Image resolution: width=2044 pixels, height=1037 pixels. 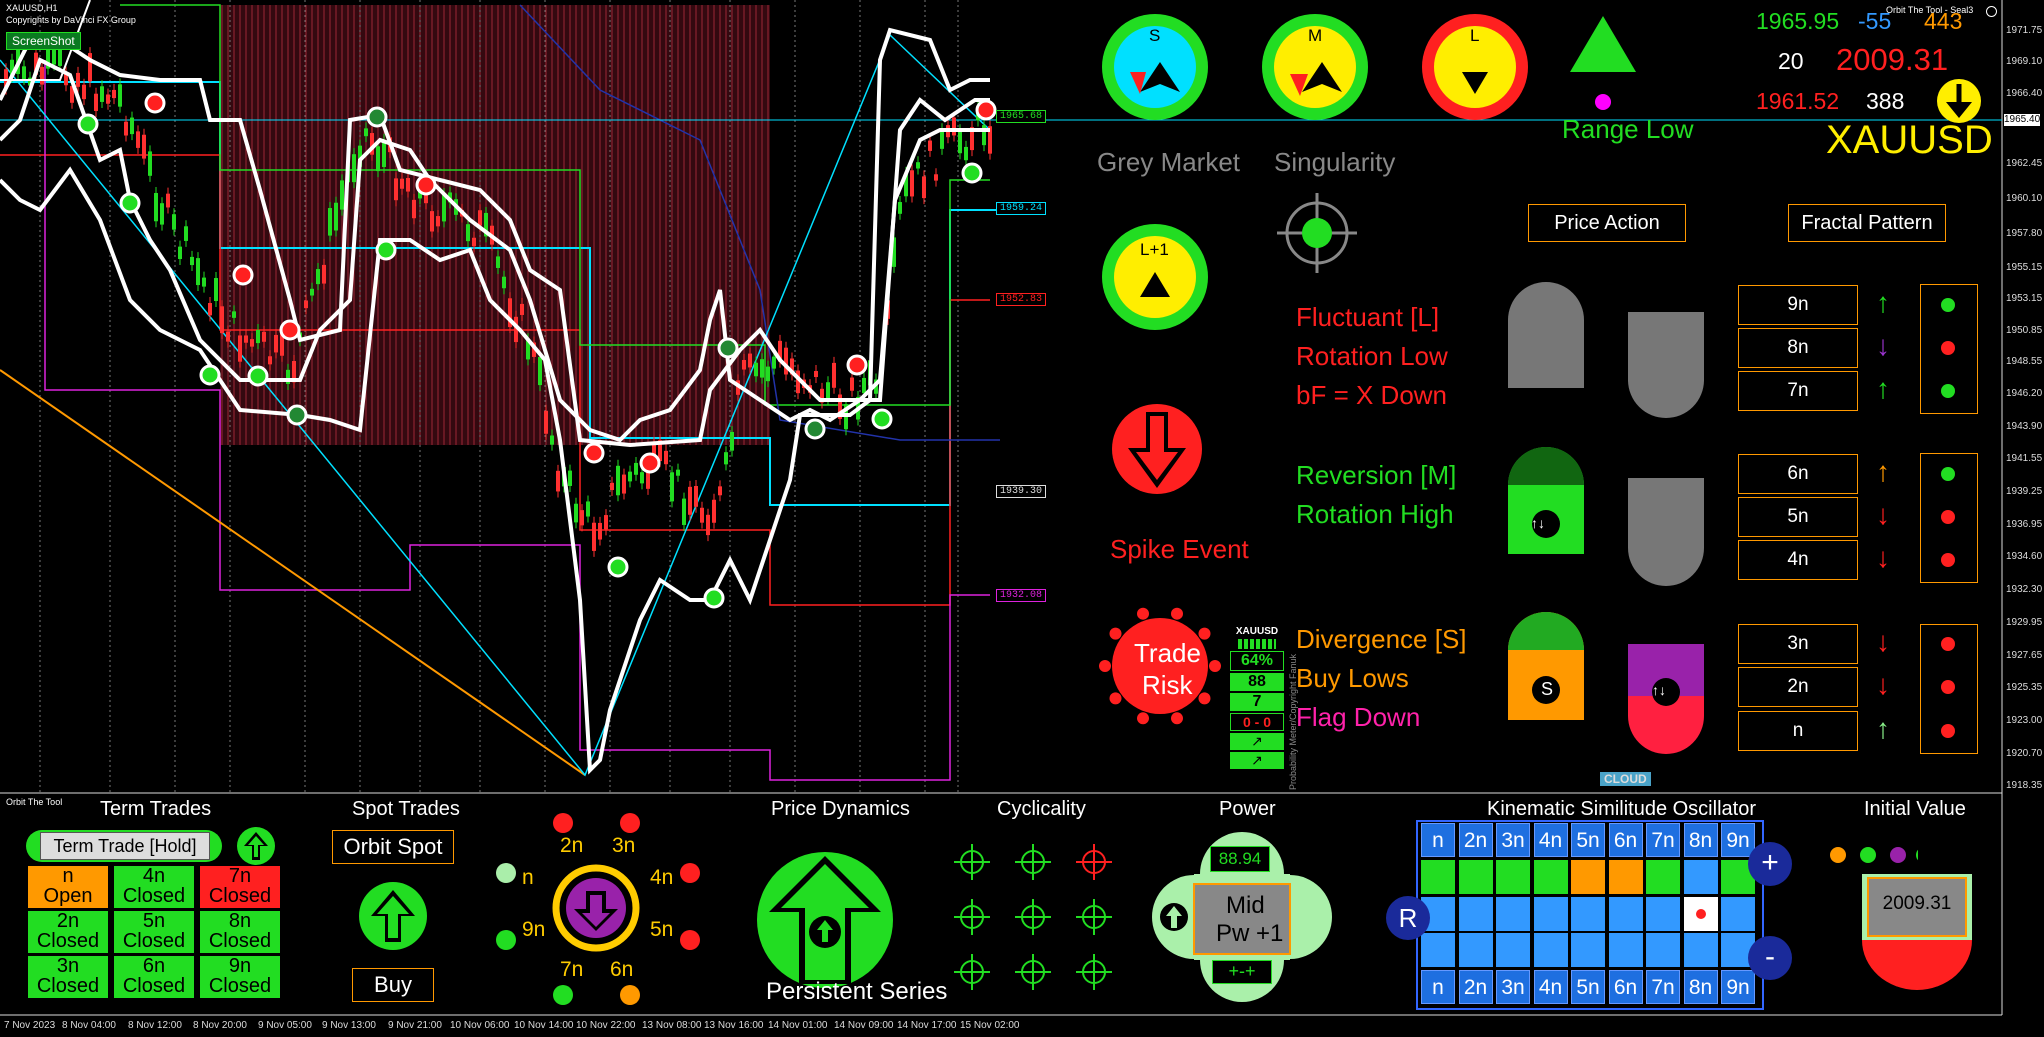 I want to click on term-trade-cell: 4n Closed, so click(x=154, y=887).